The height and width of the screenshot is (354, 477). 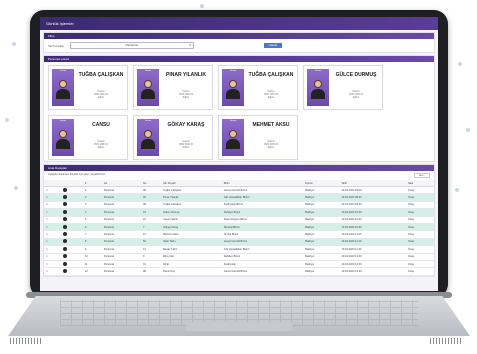 What do you see at coordinates (271, 125) in the screenshot?
I see `staff-name: MEHMET AKSU` at bounding box center [271, 125].